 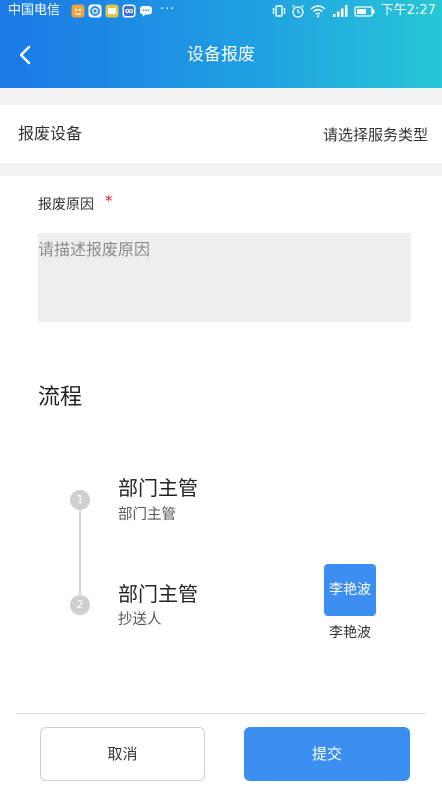 What do you see at coordinates (224, 277) in the screenshot?
I see `reason-input` at bounding box center [224, 277].